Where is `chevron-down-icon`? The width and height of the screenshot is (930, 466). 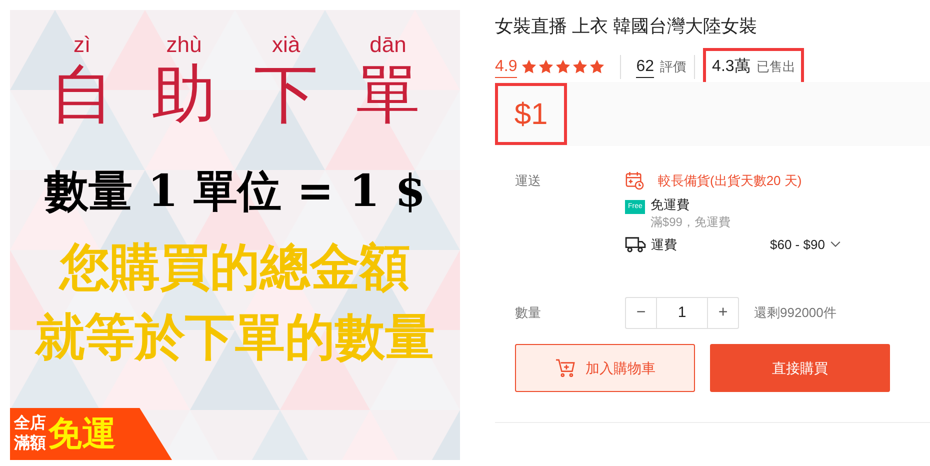
chevron-down-icon is located at coordinates (835, 244).